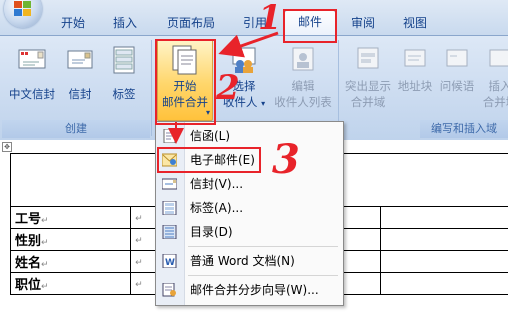 The image size is (508, 317). I want to click on arrow-to-start-merge-icon, so click(248, 44).